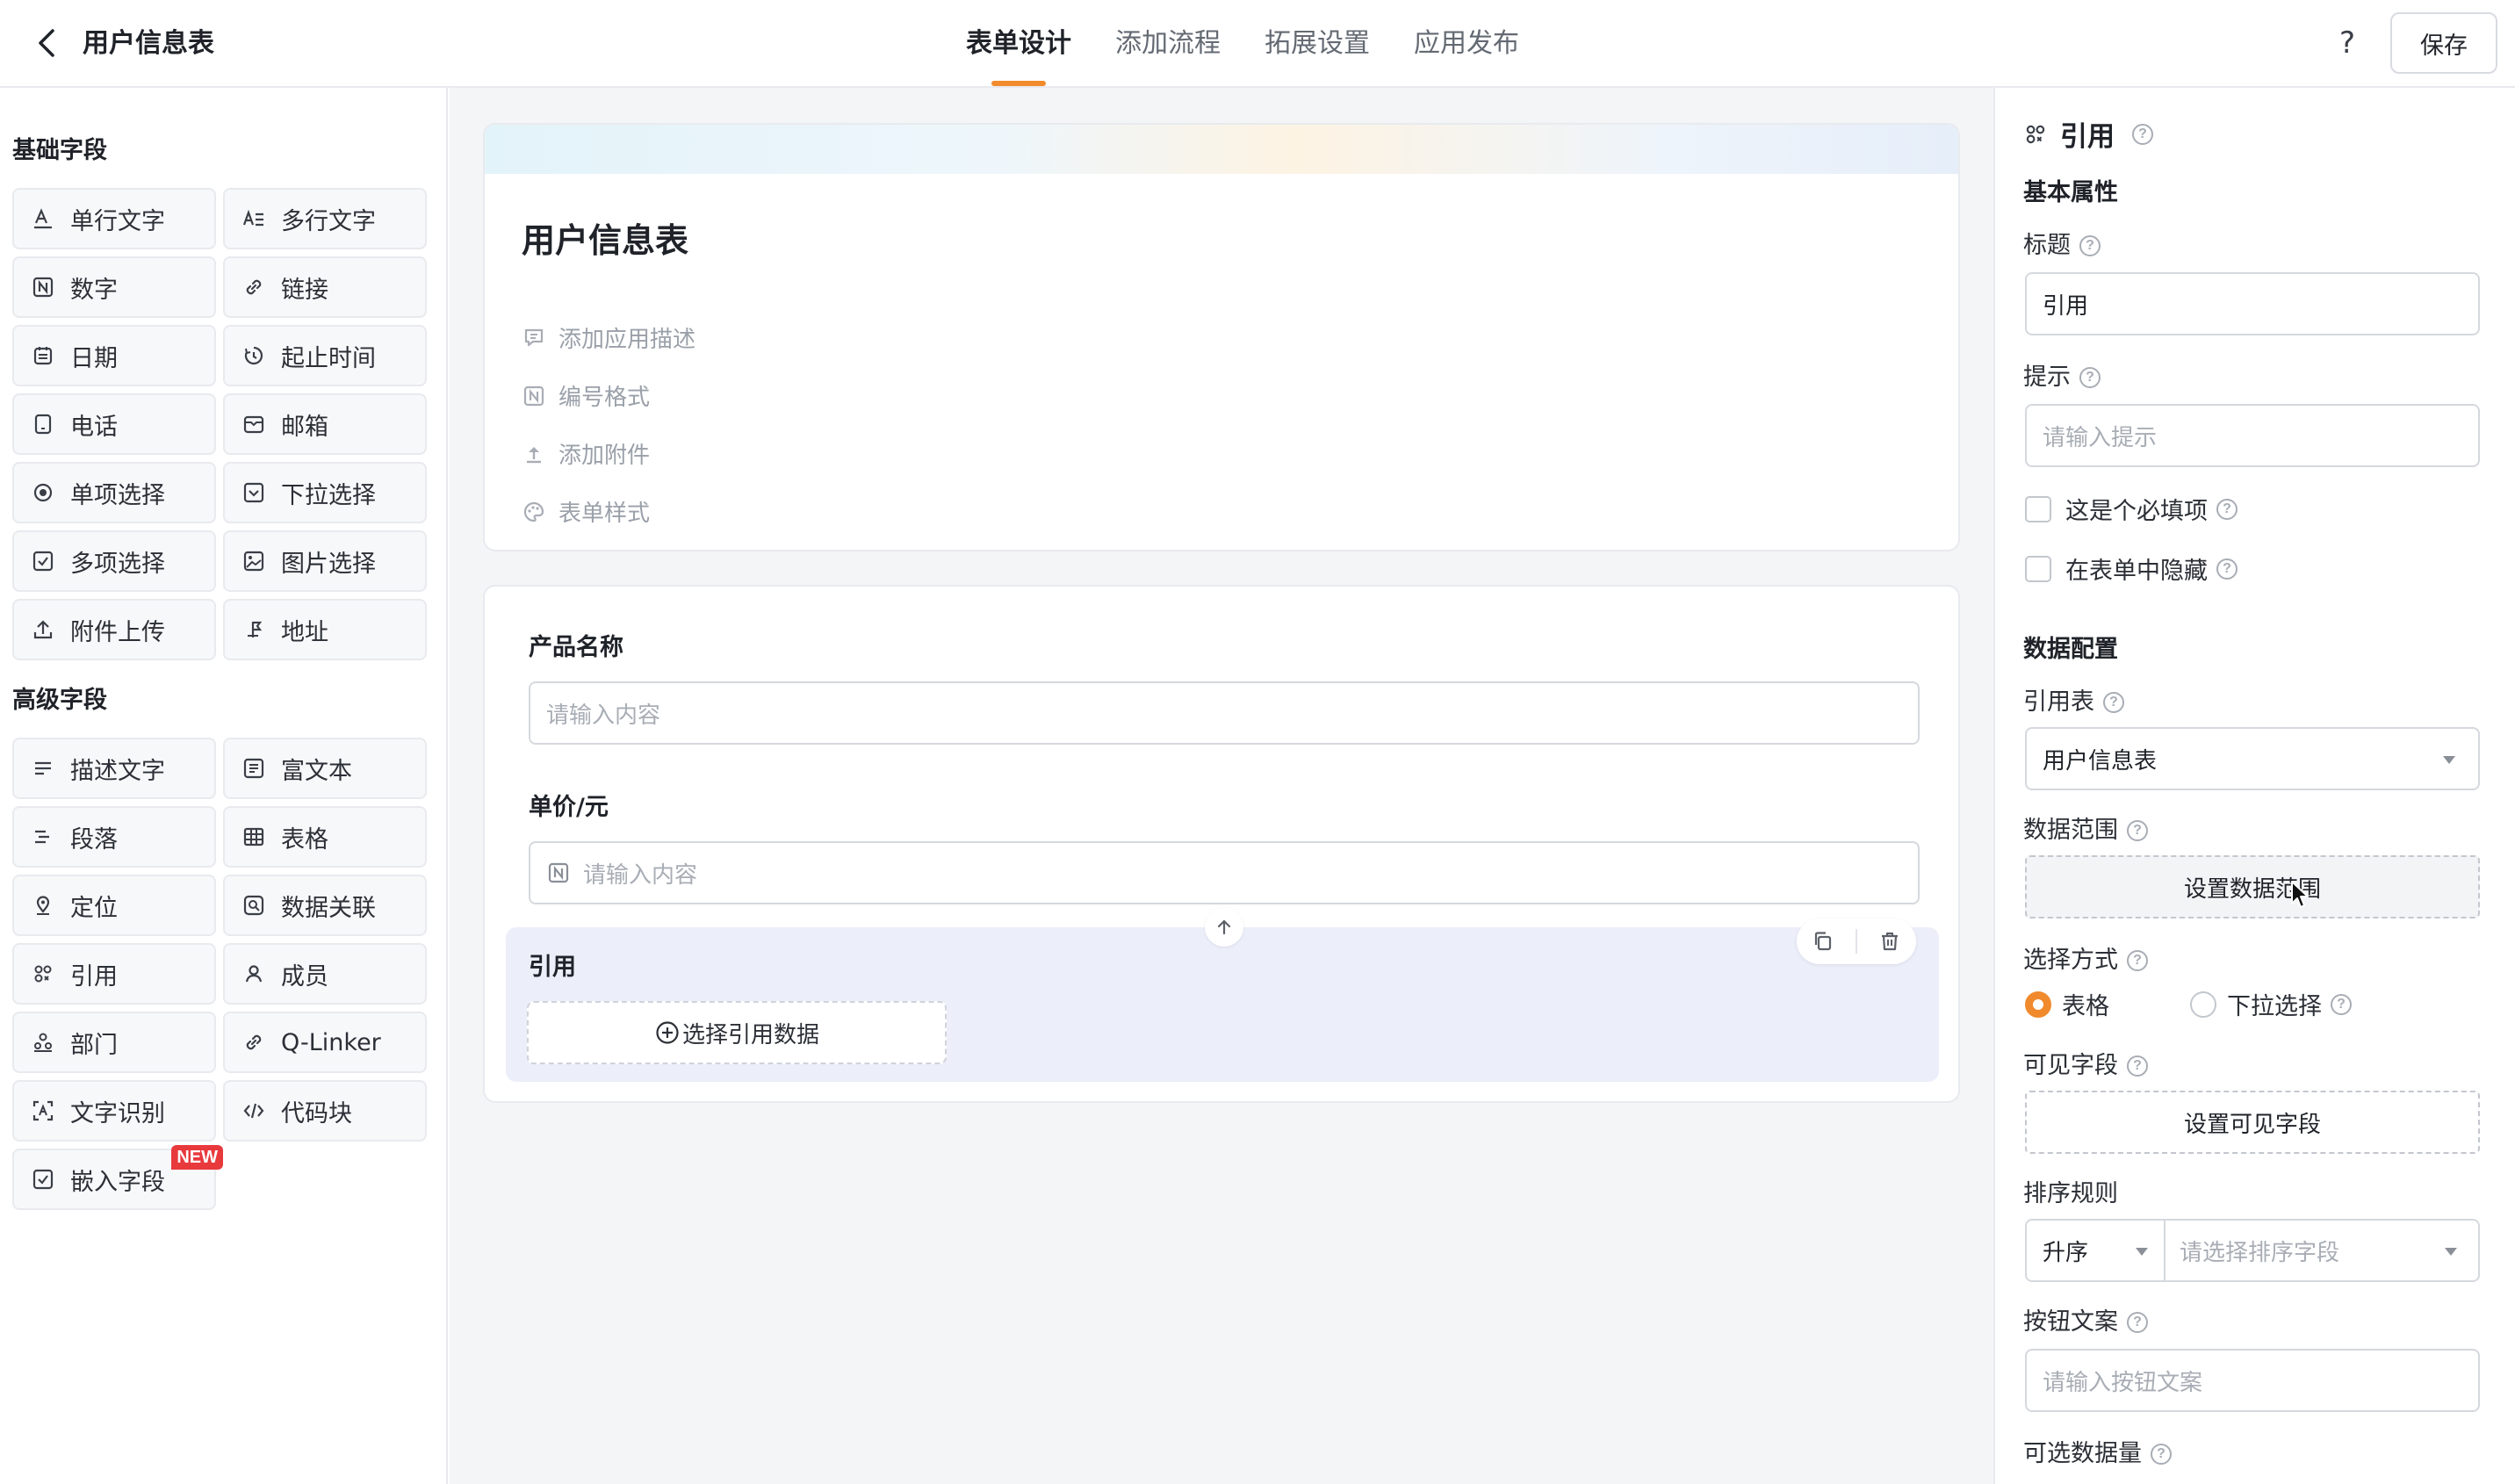 The height and width of the screenshot is (1484, 2515). Describe the element at coordinates (325, 1042) in the screenshot. I see `field-qlinker: Q-Linker` at that location.